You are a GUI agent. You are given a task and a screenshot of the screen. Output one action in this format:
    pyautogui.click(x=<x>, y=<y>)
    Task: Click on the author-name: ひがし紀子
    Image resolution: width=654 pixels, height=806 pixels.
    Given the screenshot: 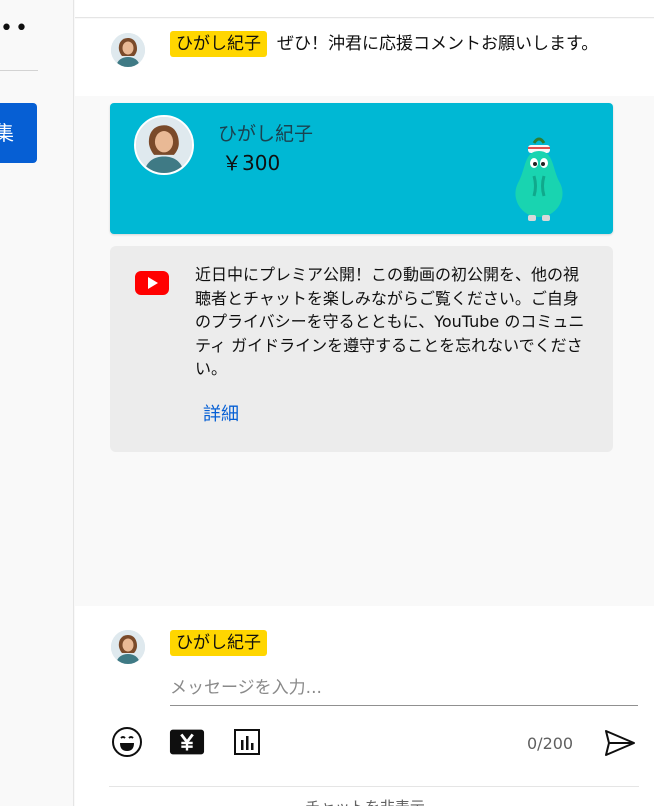 What is the action you would take?
    pyautogui.click(x=218, y=44)
    